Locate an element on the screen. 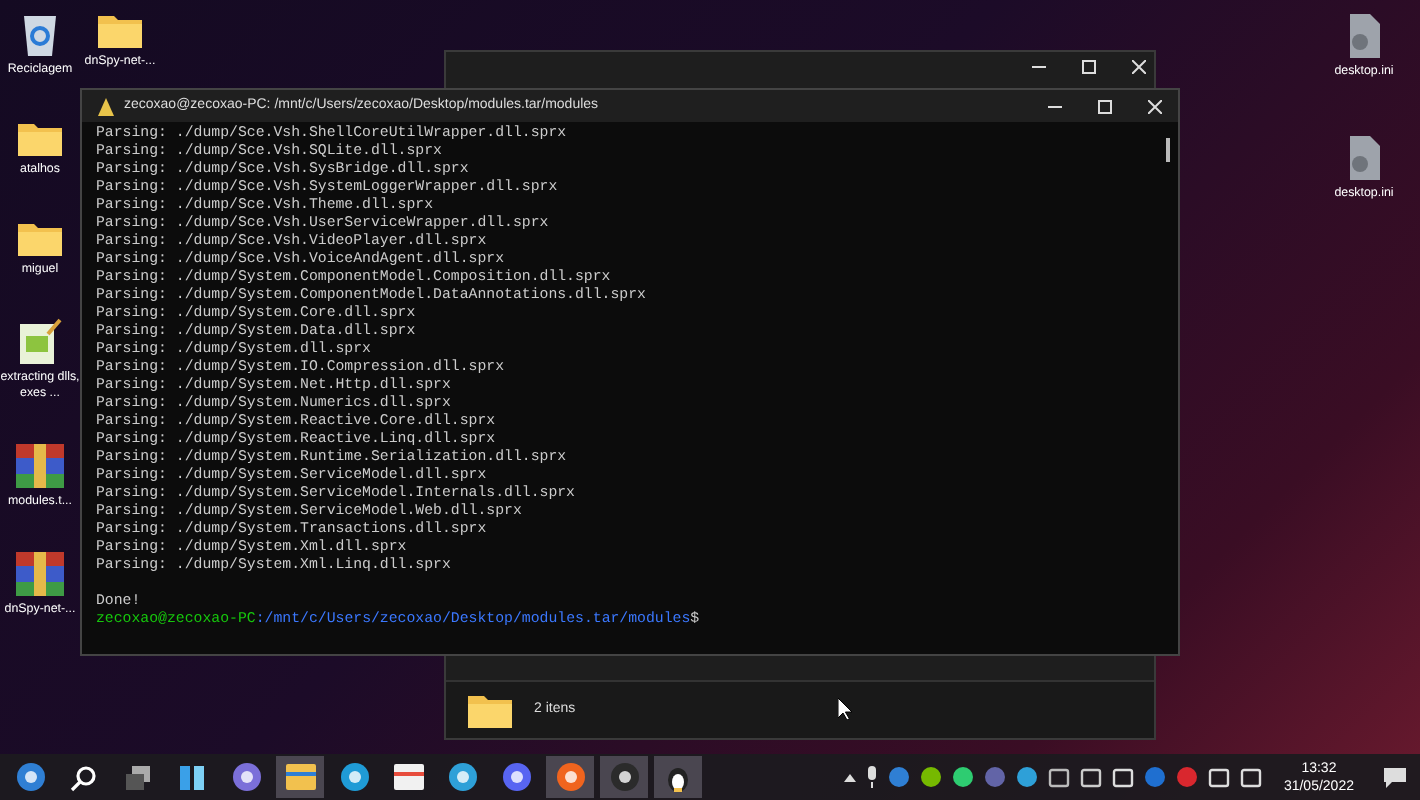  search-icon is located at coordinates (84, 777).